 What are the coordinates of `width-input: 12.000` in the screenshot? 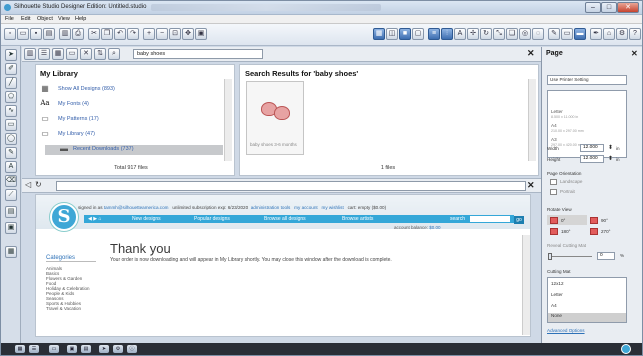 It's located at (592, 148).